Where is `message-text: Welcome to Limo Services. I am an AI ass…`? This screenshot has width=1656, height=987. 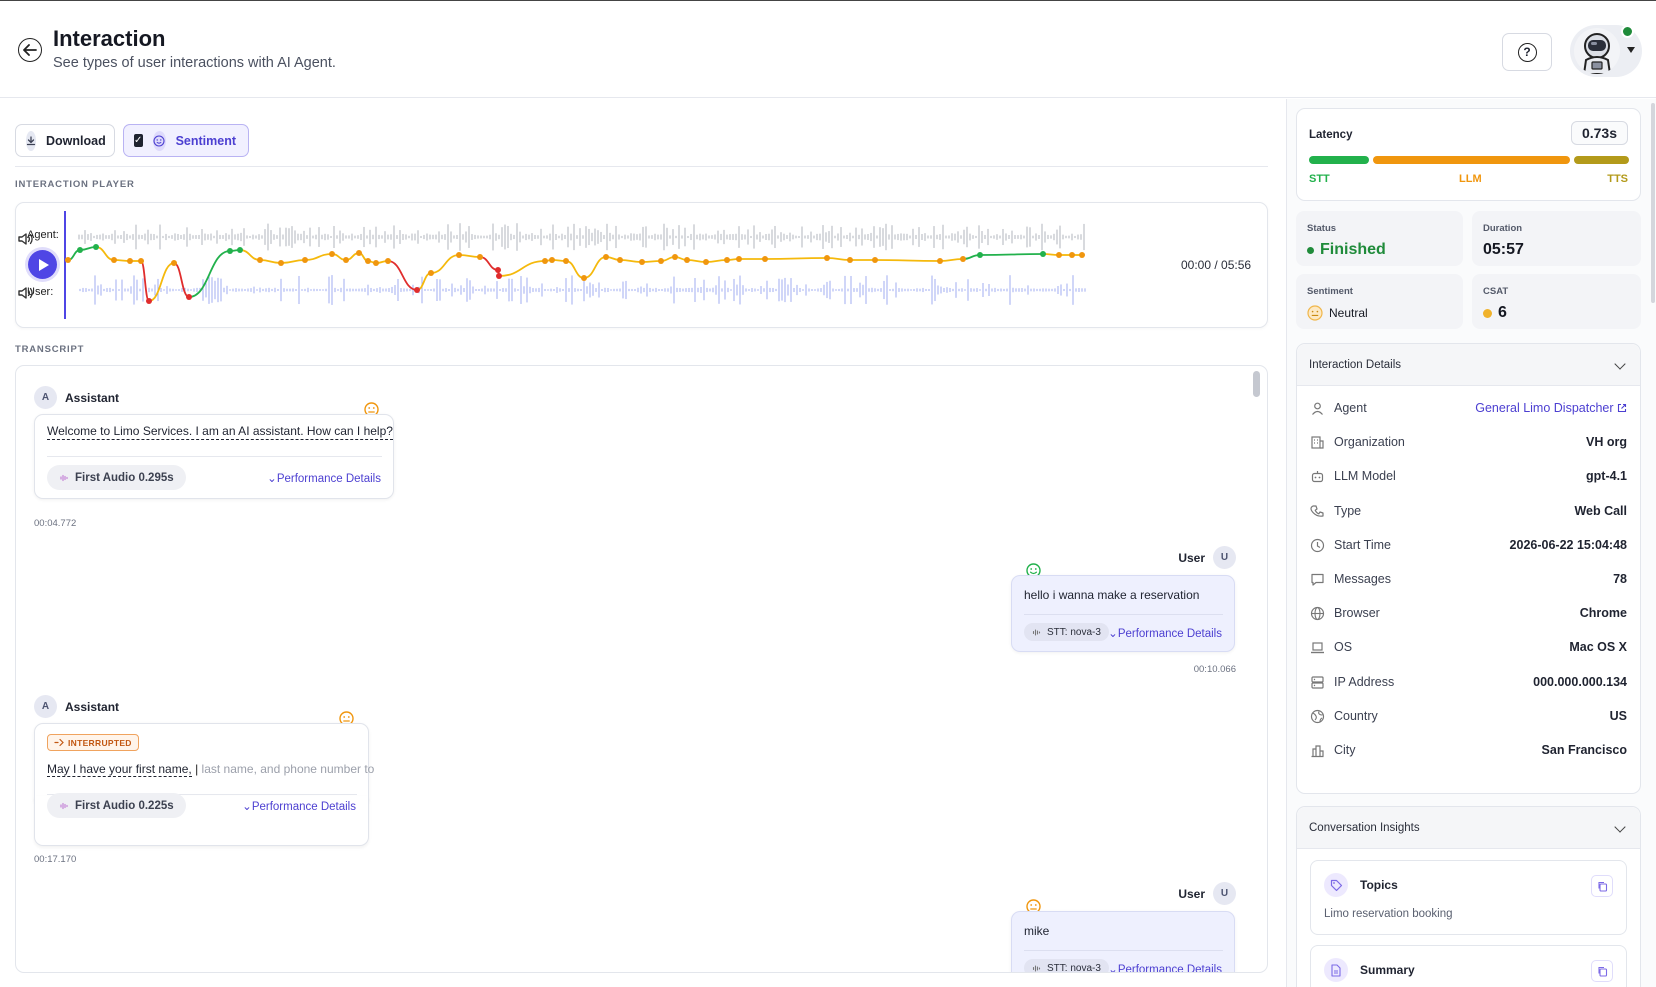
message-text: Welcome to Limo Services. I am an AI ass… is located at coordinates (220, 432).